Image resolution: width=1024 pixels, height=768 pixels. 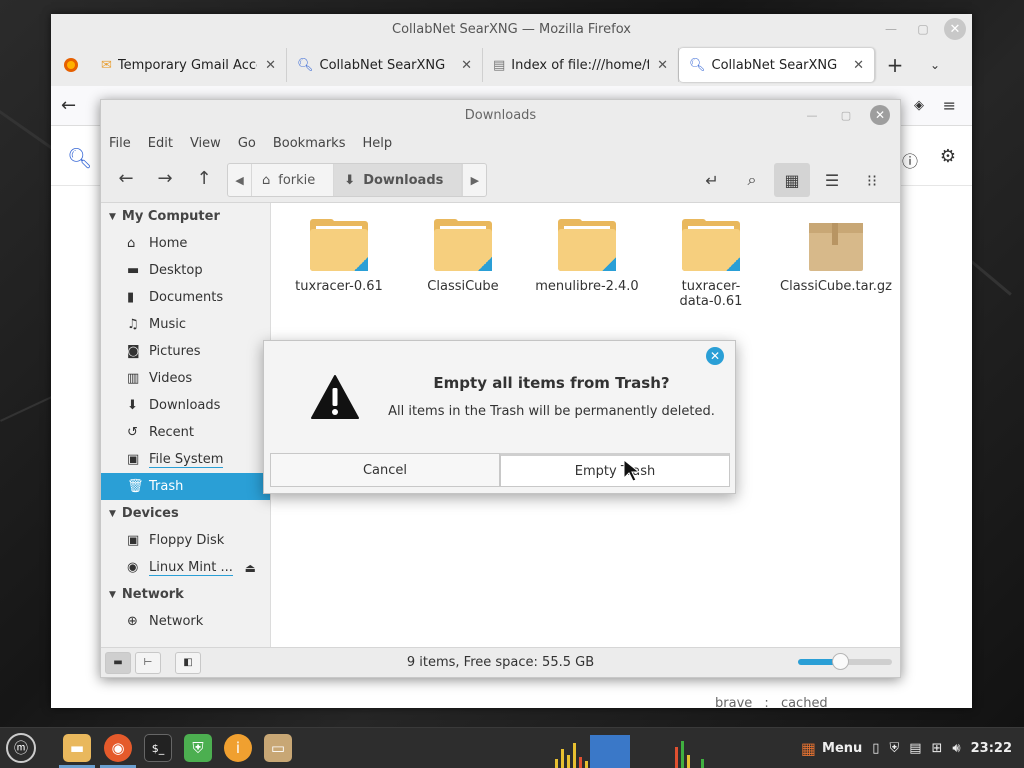 I want to click on compact-view-button: ⁝⁝, so click(x=872, y=180).